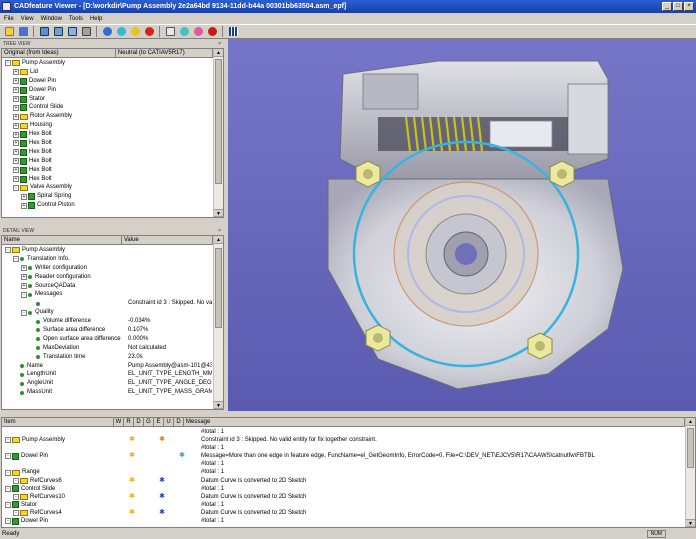  Describe the element at coordinates (108, 259) in the screenshot. I see `detail-row: - Translation Info.` at that location.